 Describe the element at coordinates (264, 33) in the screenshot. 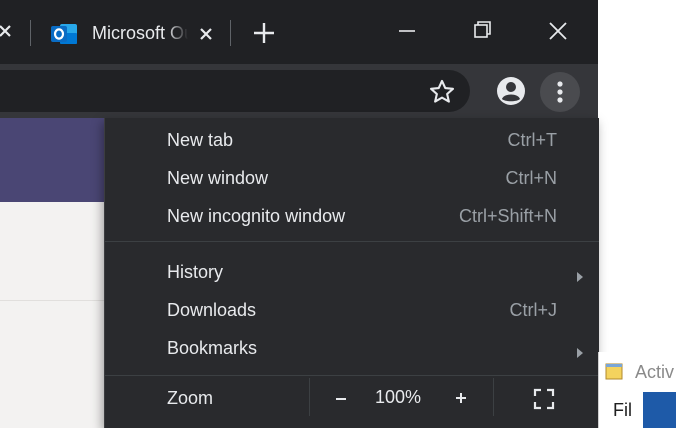

I see `plus-icon` at that location.